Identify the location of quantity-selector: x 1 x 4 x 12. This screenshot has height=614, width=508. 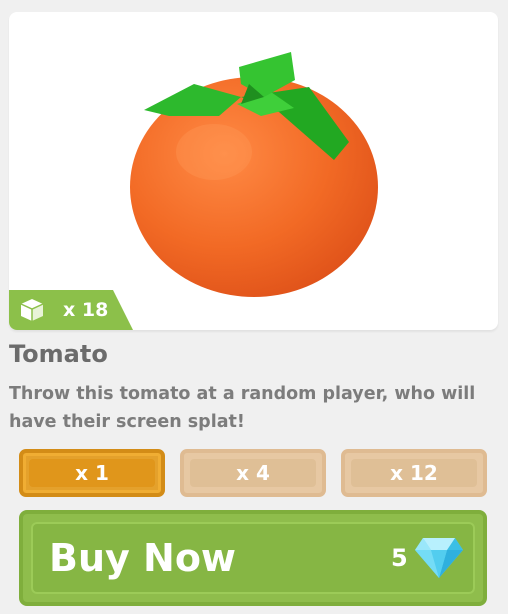
(253, 473).